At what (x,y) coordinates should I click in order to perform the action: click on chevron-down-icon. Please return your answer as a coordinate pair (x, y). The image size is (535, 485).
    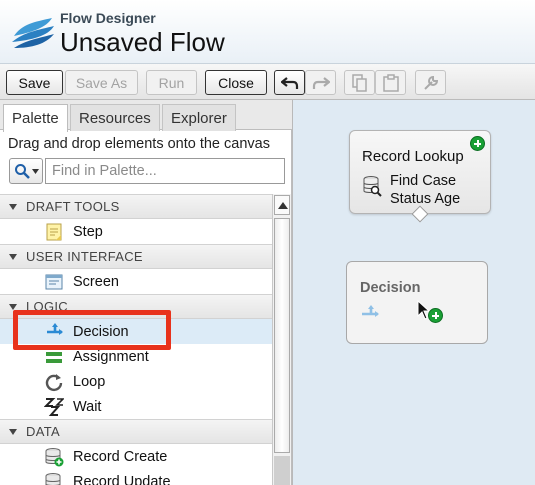
    Looking at the image, I should click on (35, 171).